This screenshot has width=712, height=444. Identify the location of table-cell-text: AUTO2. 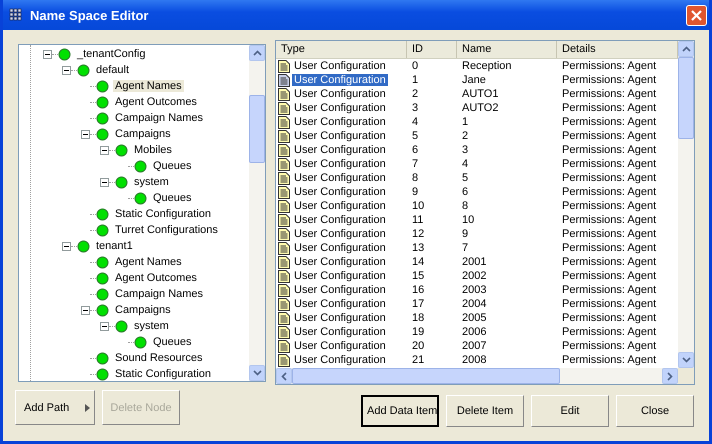
(480, 108).